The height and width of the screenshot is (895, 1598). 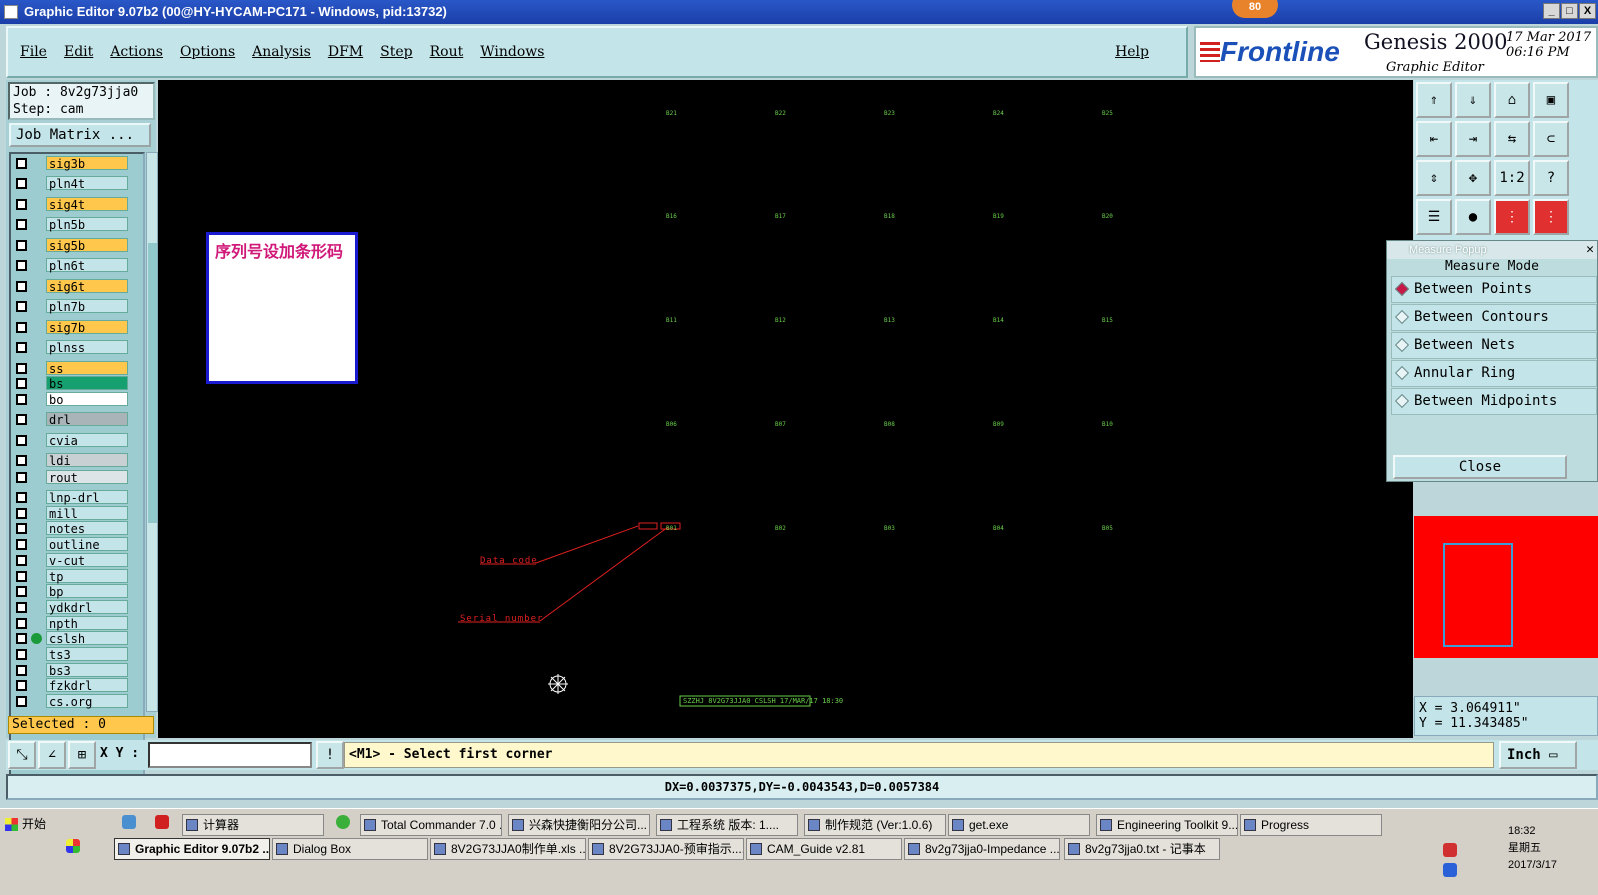 I want to click on layer-row: pln7b, so click(x=70, y=306).